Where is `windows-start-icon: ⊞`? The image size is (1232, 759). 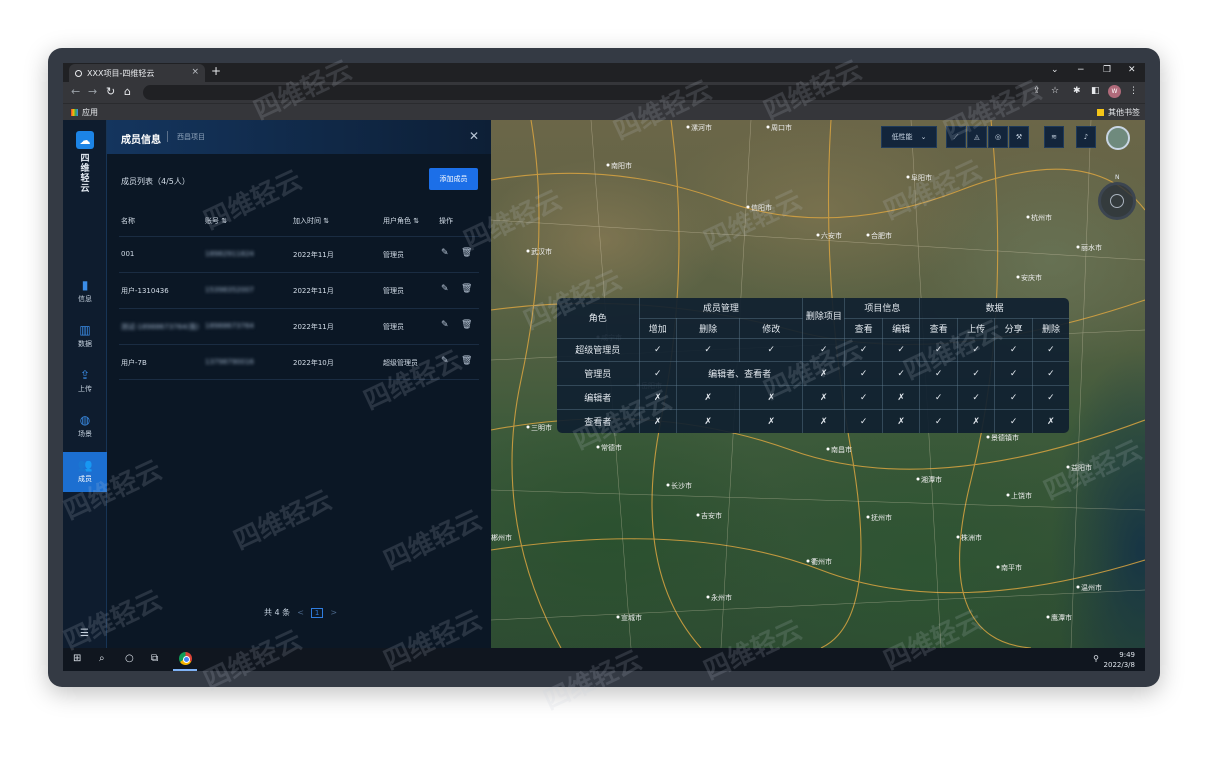
windows-start-icon: ⊞ is located at coordinates (77, 658).